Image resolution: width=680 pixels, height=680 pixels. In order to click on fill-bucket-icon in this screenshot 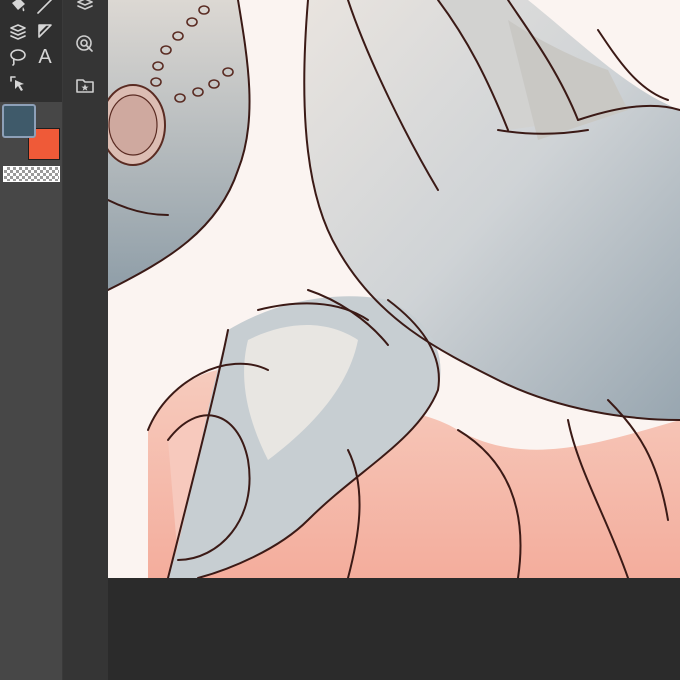, I will do `click(18, 6)`.